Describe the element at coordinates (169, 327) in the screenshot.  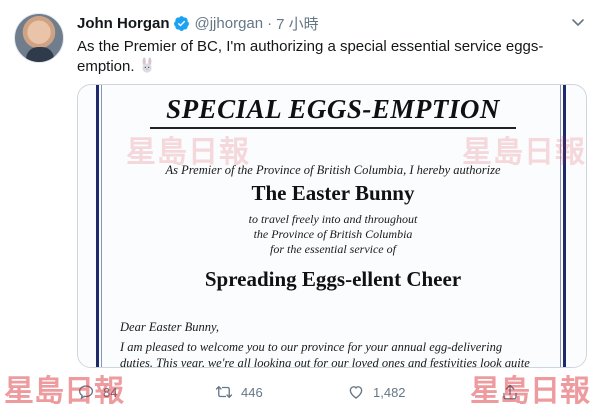
I see `letter-salutation: Dear Easter Bunny,` at that location.